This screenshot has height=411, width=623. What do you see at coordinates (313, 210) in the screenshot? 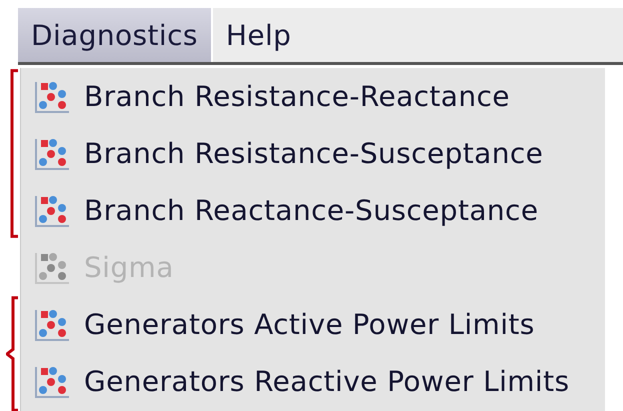
I see `menu-item: Branch Reactance-Susceptance` at bounding box center [313, 210].